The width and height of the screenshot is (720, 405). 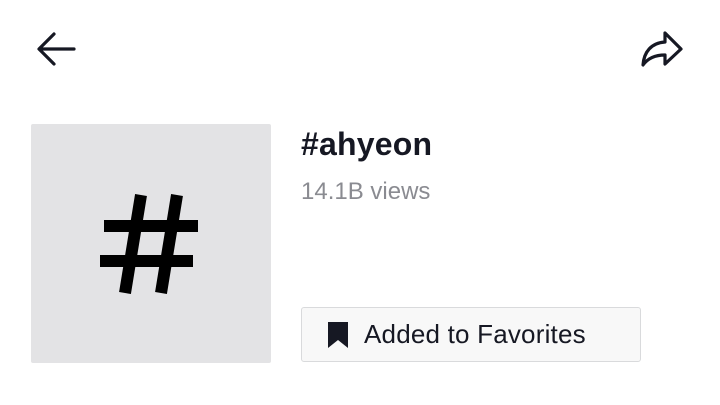 I want to click on back-button, so click(x=56, y=49).